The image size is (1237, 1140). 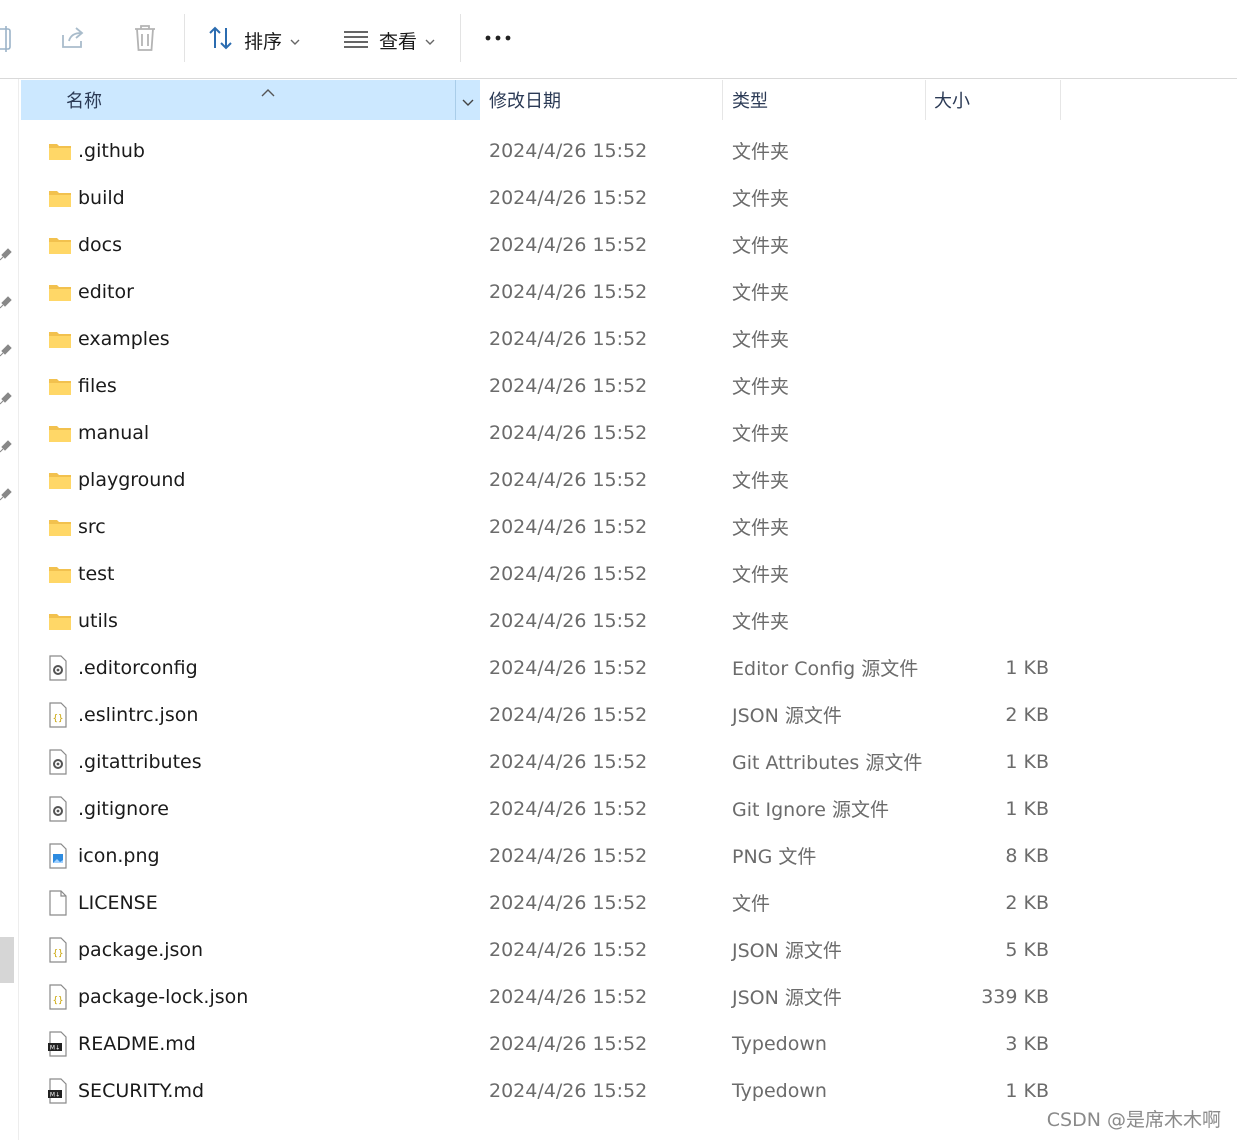 I want to click on file-name: editor, so click(x=106, y=291).